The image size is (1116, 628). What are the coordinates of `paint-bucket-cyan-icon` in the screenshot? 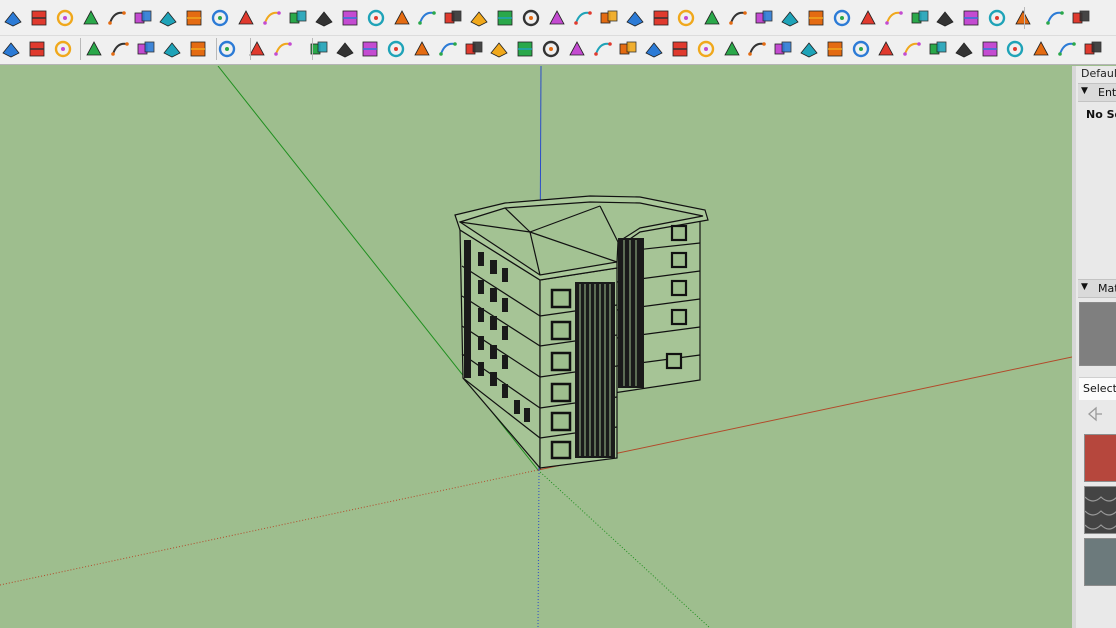 It's located at (39, 18).